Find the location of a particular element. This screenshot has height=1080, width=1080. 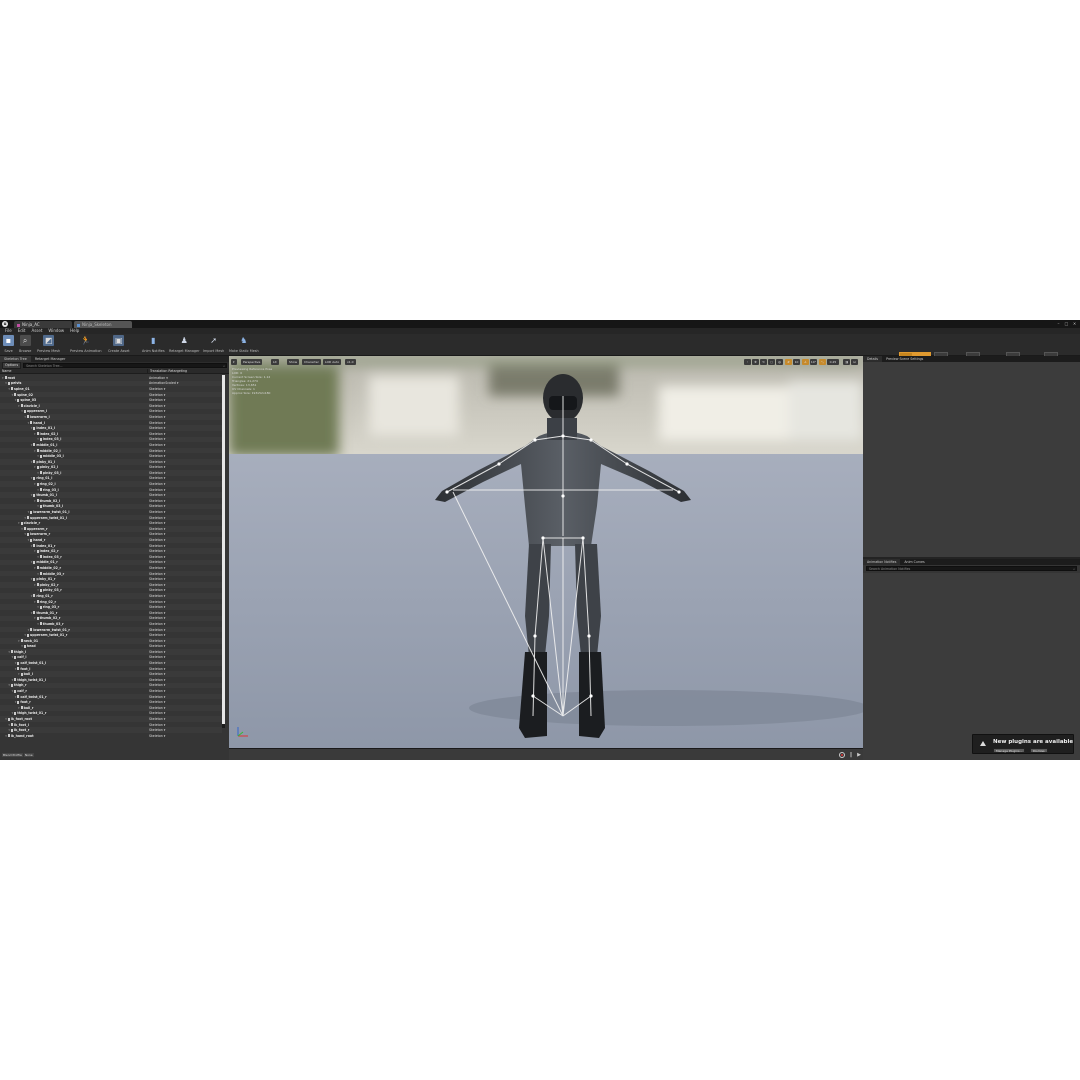

anim-notifies-button: ▮ Anim Notifies is located at coordinates (153, 345).